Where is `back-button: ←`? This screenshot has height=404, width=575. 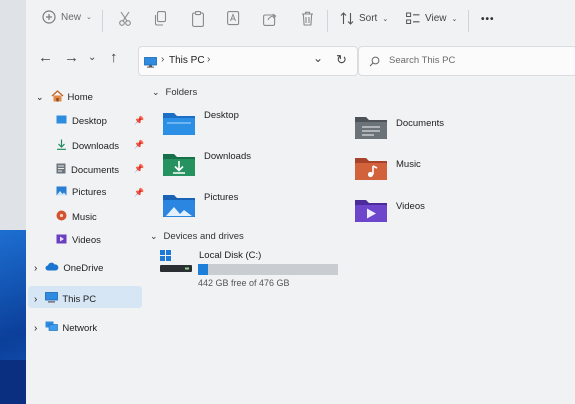 back-button: ← is located at coordinates (45, 57).